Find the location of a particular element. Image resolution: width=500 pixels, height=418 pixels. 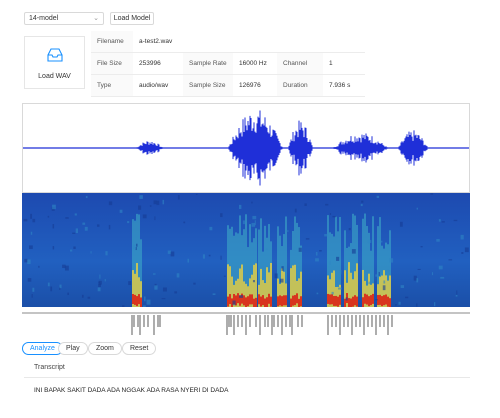

analyze-button: Analyze is located at coordinates (42, 348).